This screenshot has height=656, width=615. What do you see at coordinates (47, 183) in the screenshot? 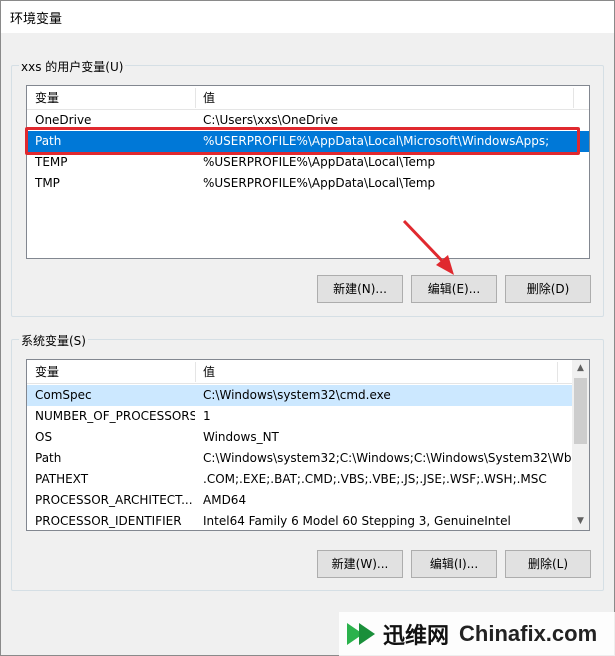
I see `variable-name: TMP` at bounding box center [47, 183].